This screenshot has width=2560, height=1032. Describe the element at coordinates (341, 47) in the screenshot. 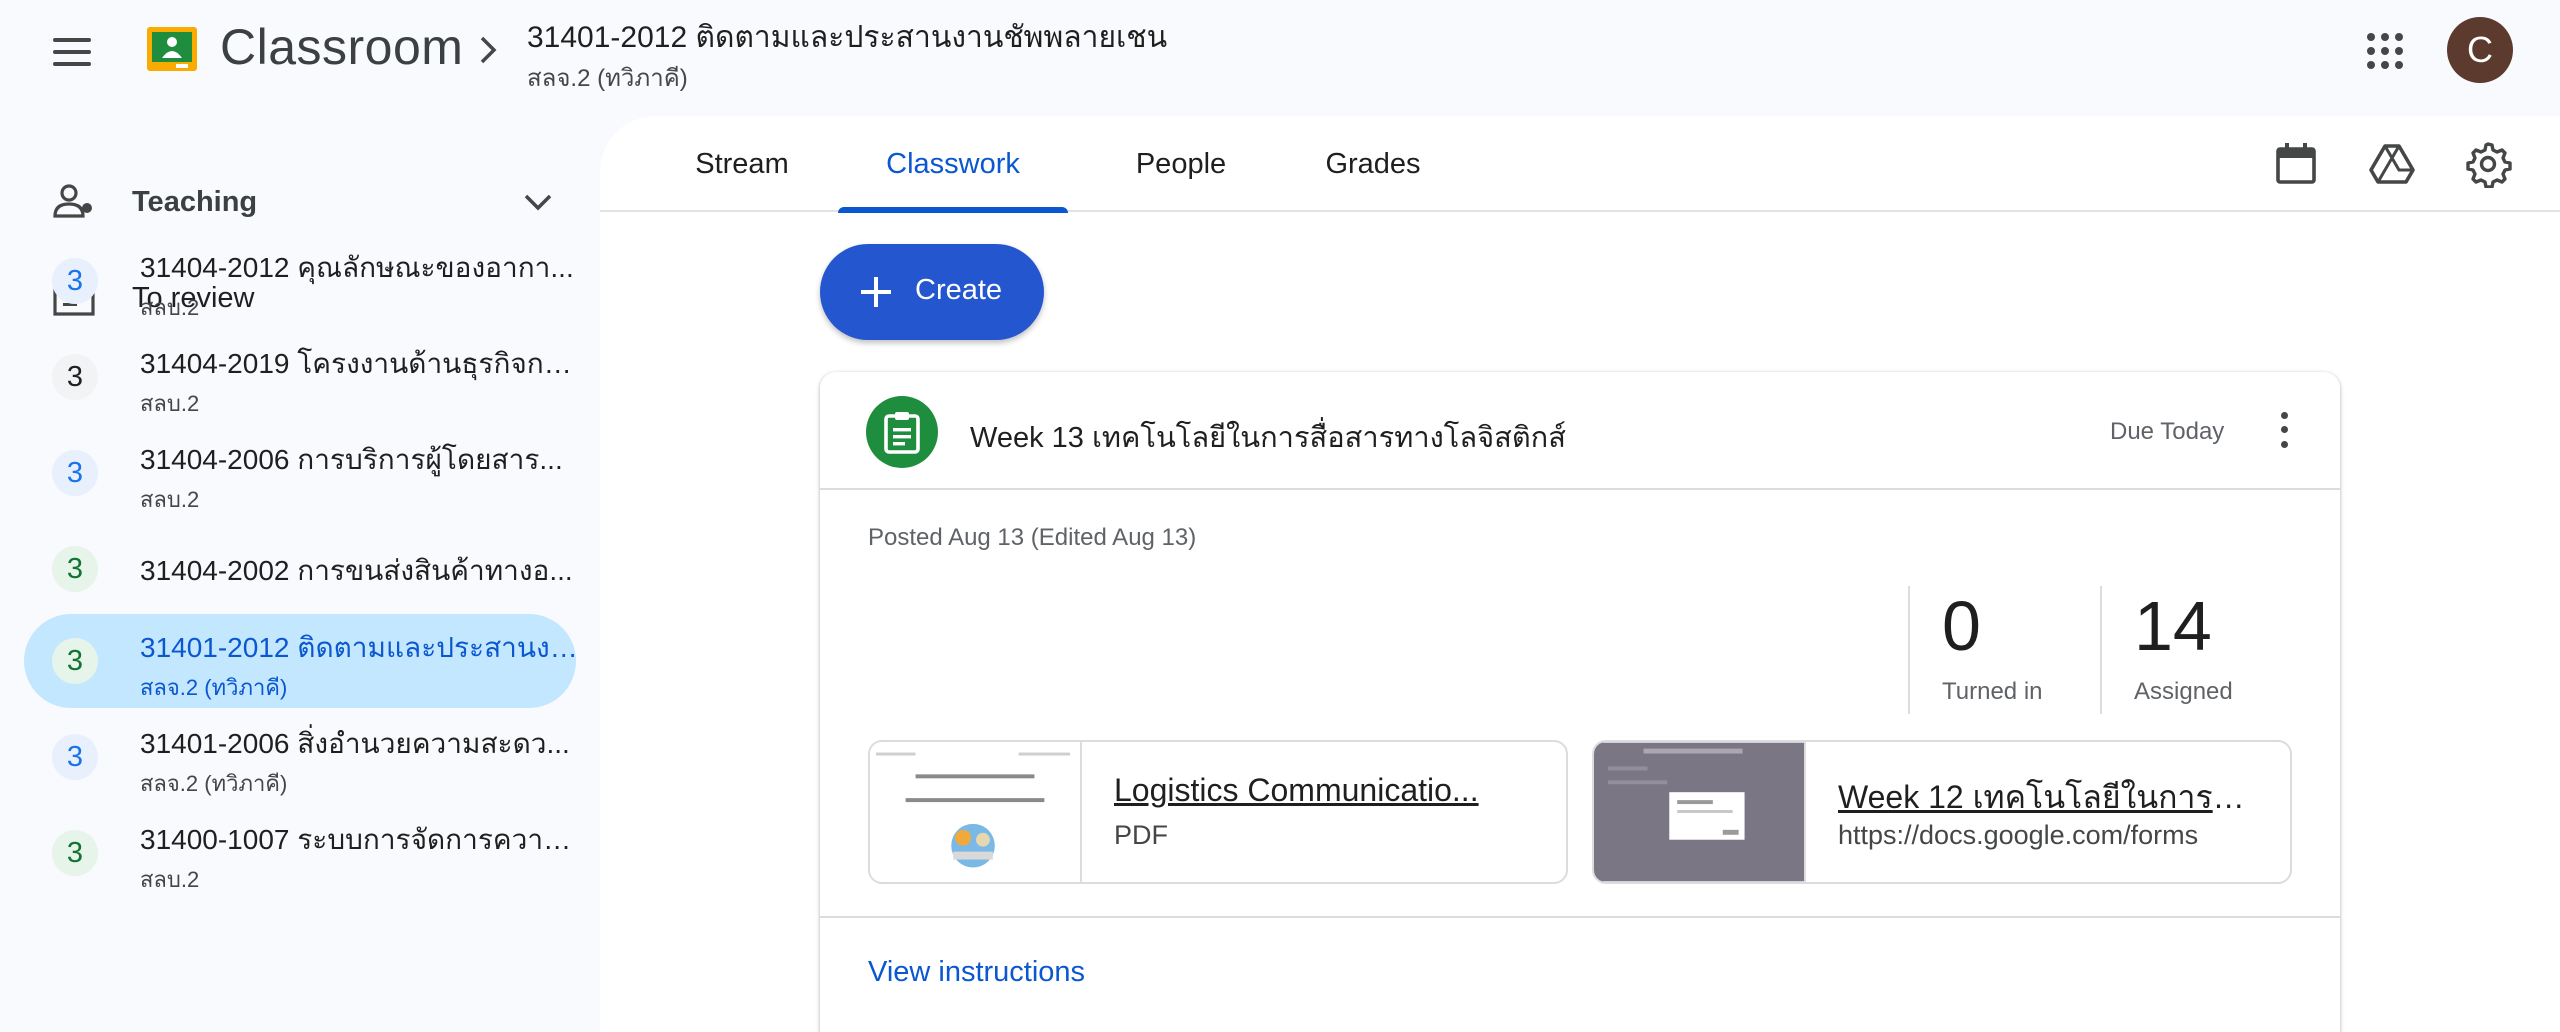

I see `app-name: Classroom` at that location.